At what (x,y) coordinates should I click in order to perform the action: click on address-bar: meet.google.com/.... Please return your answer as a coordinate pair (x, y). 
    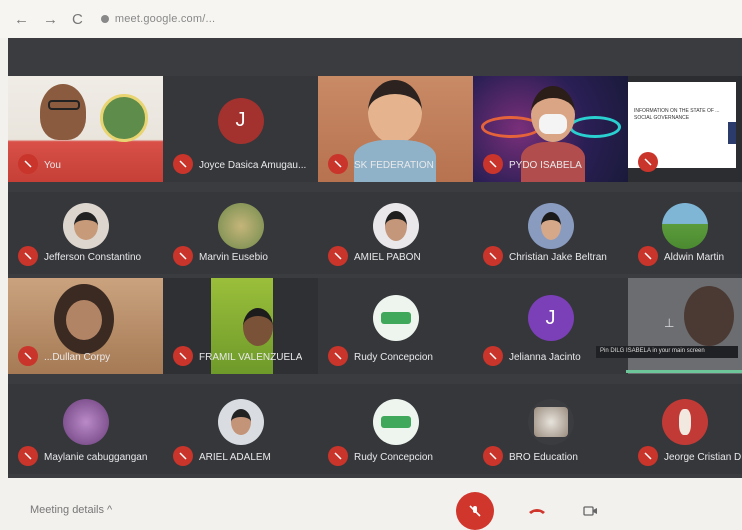
    Looking at the image, I should click on (158, 19).